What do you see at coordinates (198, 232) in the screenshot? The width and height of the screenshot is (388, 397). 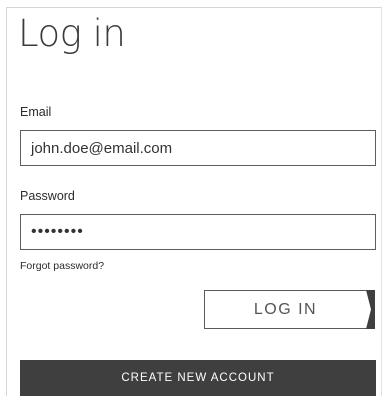 I see `password-field: ••••••••` at bounding box center [198, 232].